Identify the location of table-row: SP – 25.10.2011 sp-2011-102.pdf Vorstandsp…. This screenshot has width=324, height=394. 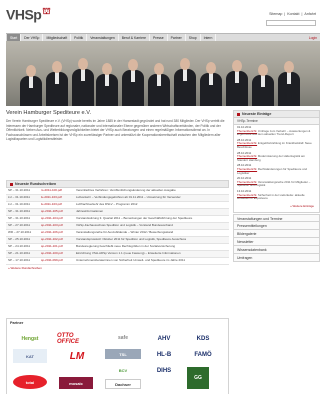
(117, 240).